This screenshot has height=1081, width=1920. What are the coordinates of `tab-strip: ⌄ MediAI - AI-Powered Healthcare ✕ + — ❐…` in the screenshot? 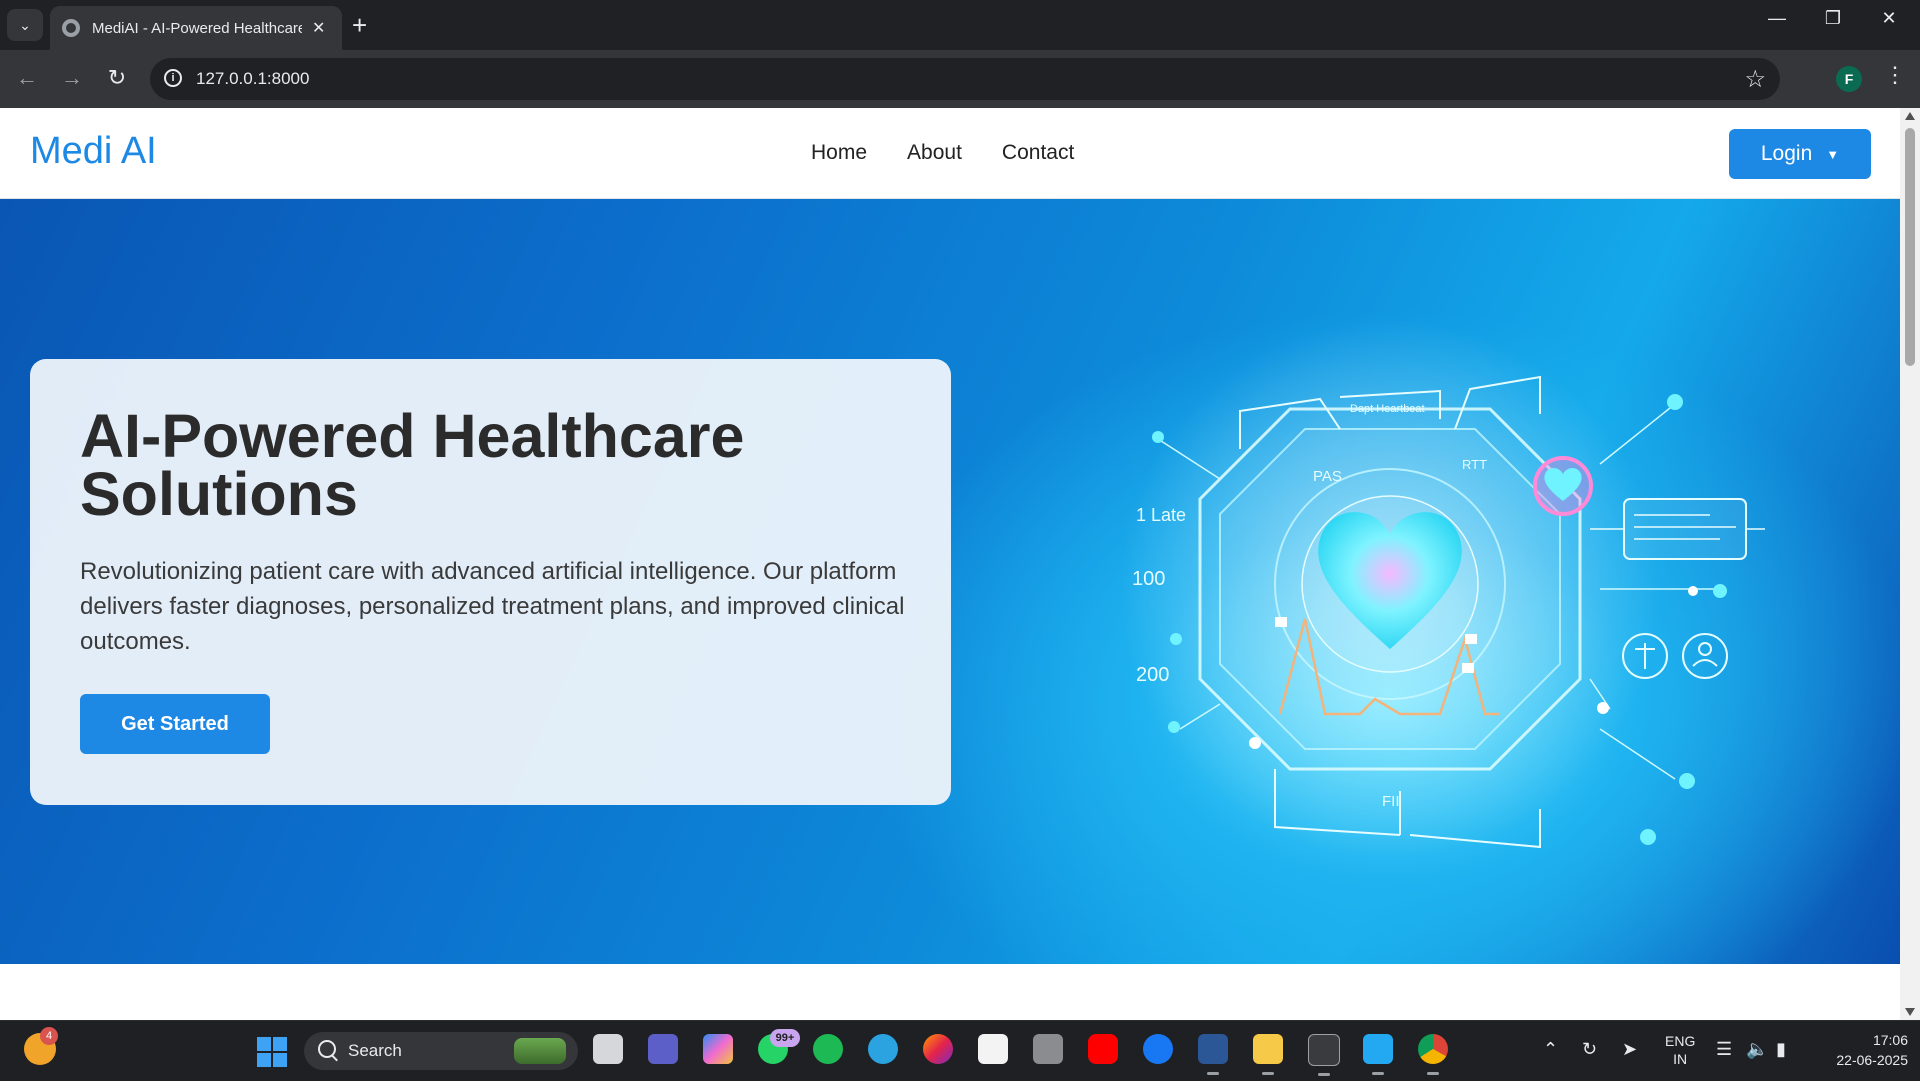 It's located at (960, 25).